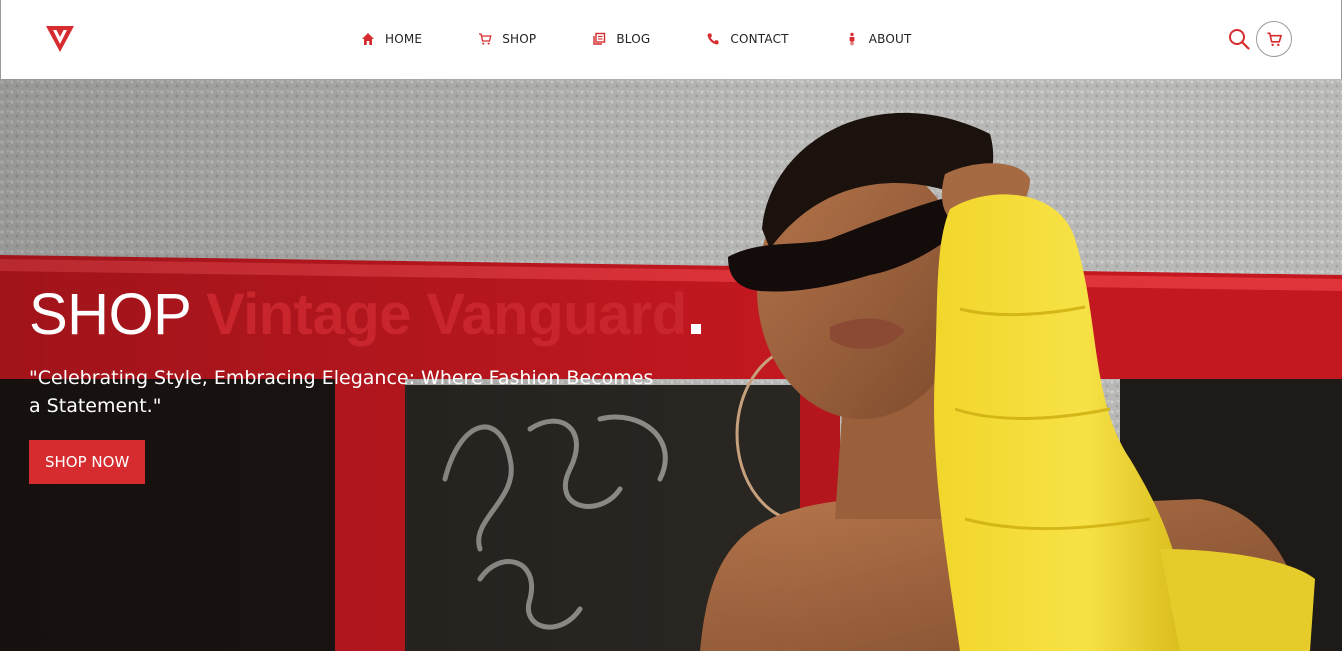 The image size is (1342, 651). I want to click on site-header: HOME SHOP BLOG CONTACT ABOUT, so click(671, 39).